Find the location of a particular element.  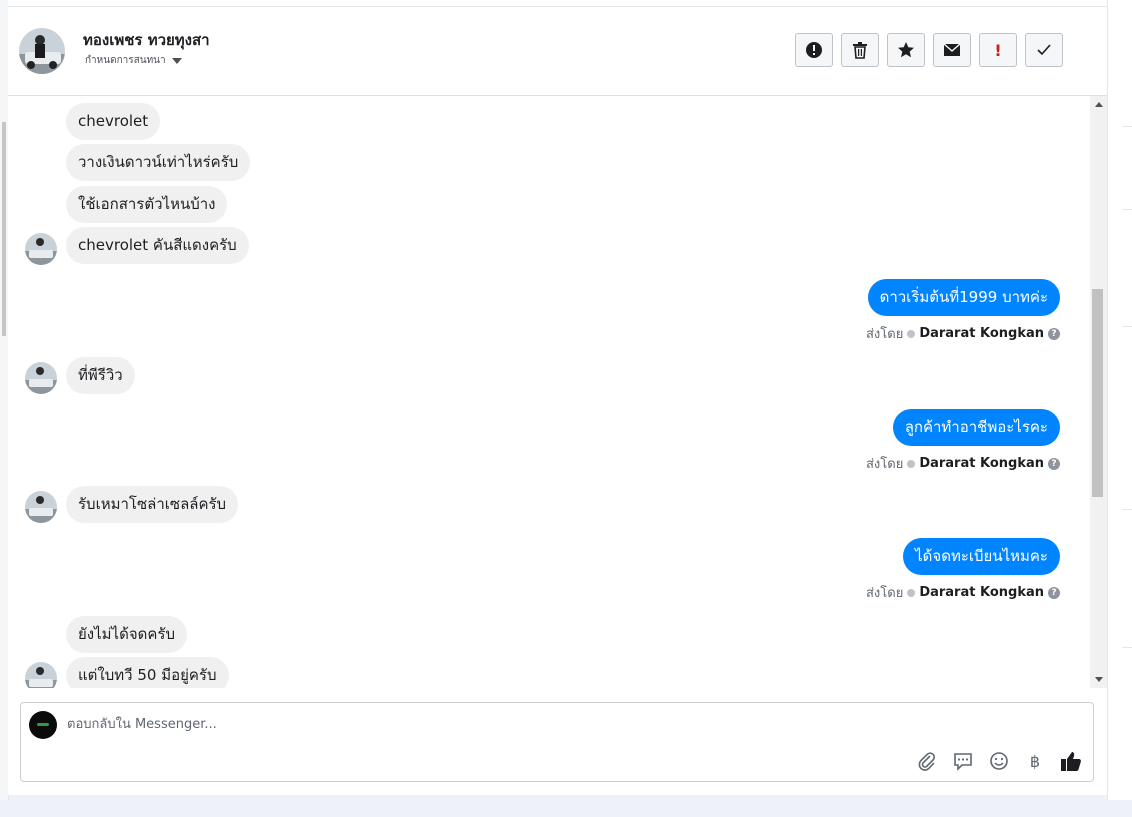

speech-bubble-icon is located at coordinates (963, 762).